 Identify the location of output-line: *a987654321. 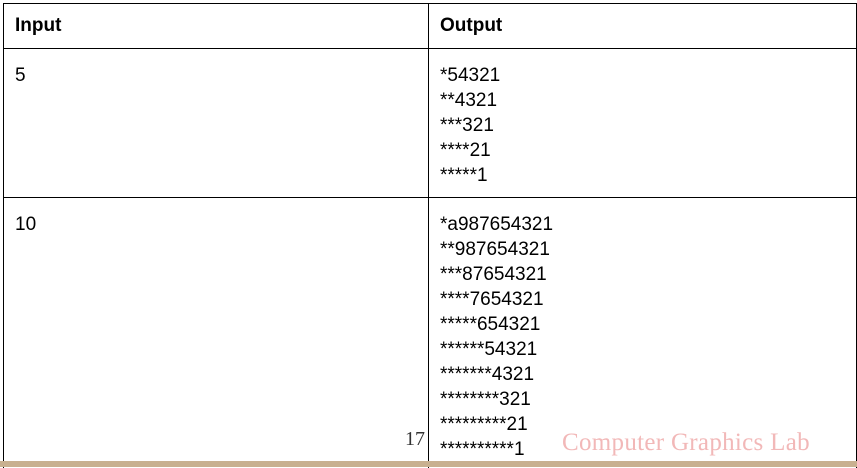
(648, 224).